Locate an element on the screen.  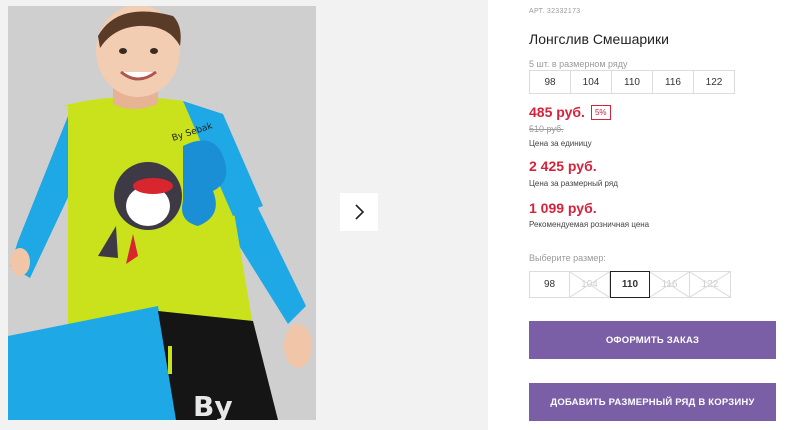
size-option-label: 98 is located at coordinates (549, 284).